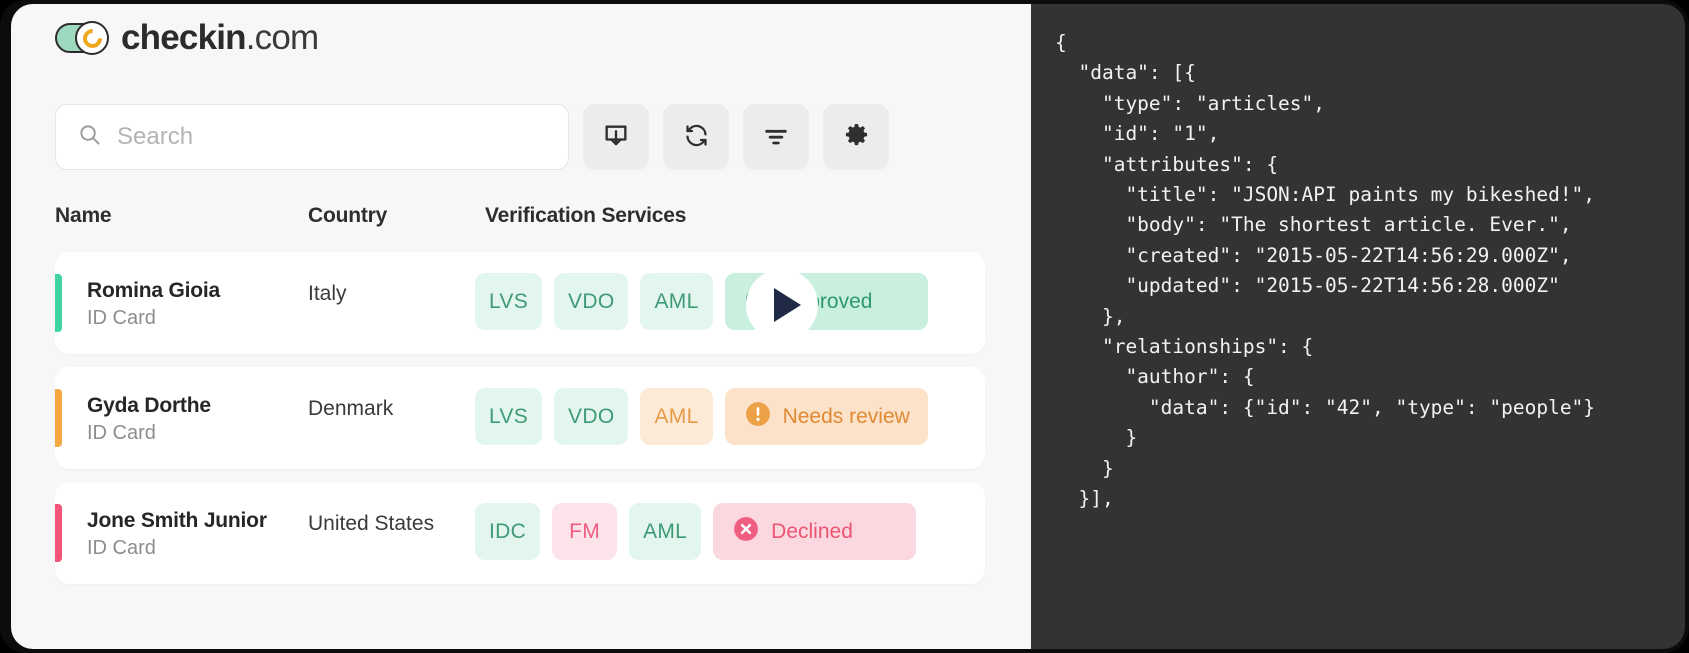 This screenshot has height=653, width=1689. I want to click on toggle-c-logo-icon, so click(82, 38).